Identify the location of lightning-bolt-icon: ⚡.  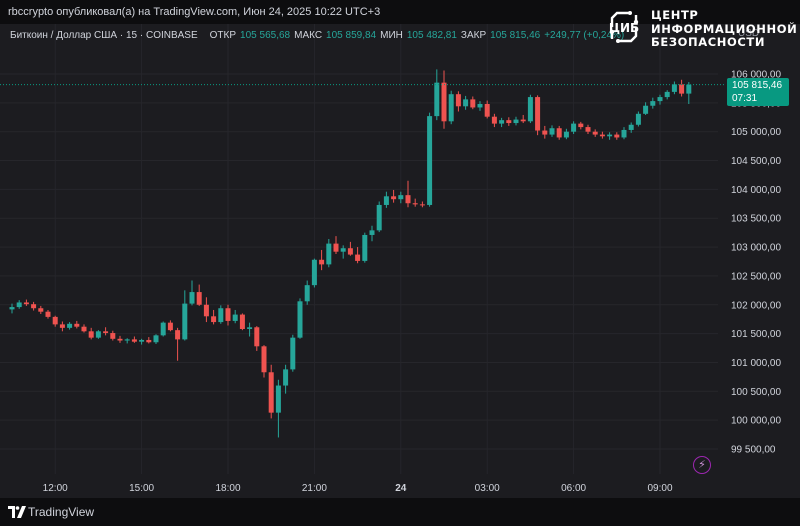
(702, 465).